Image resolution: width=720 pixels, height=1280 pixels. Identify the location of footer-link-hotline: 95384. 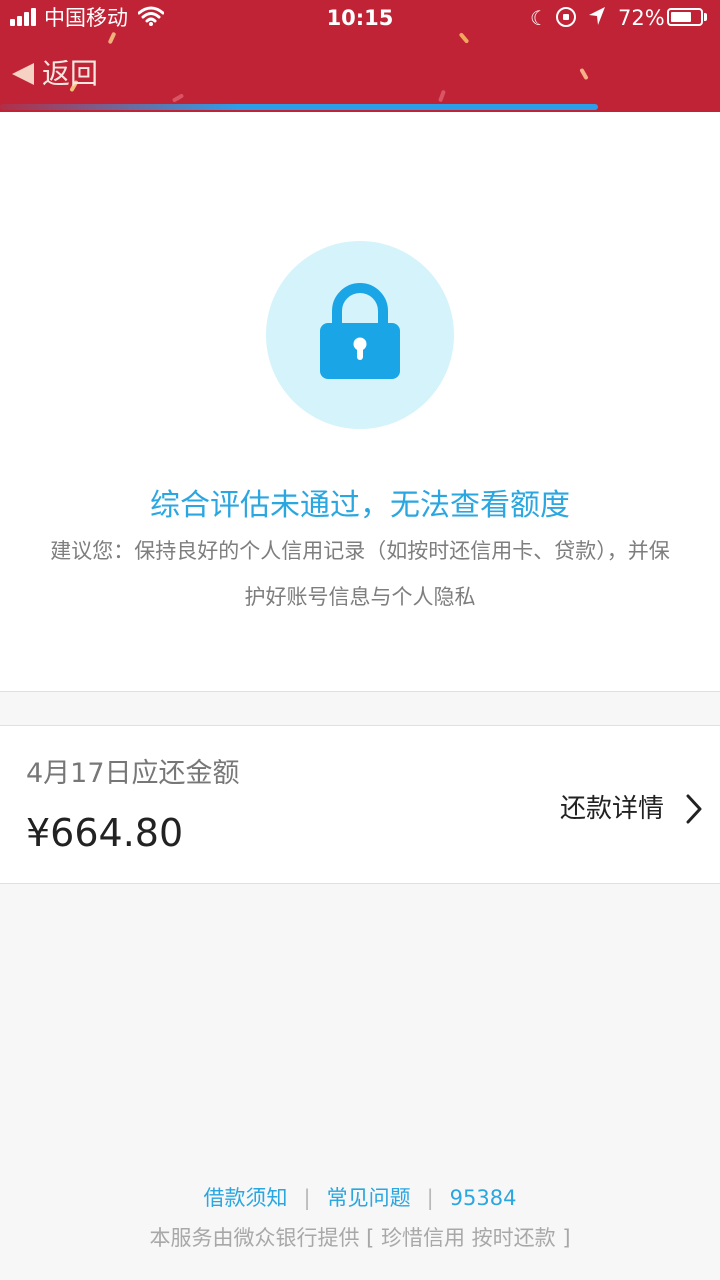
(483, 1198).